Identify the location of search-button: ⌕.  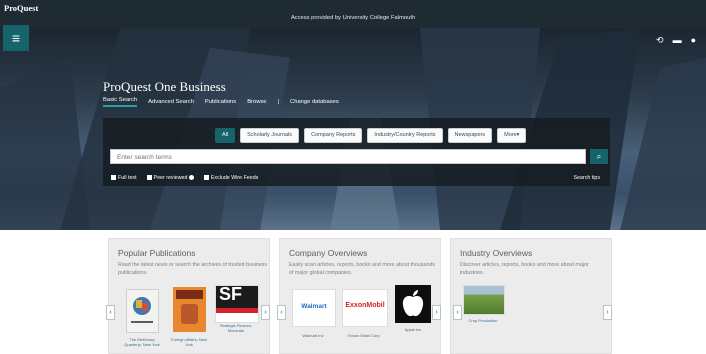
(599, 156).